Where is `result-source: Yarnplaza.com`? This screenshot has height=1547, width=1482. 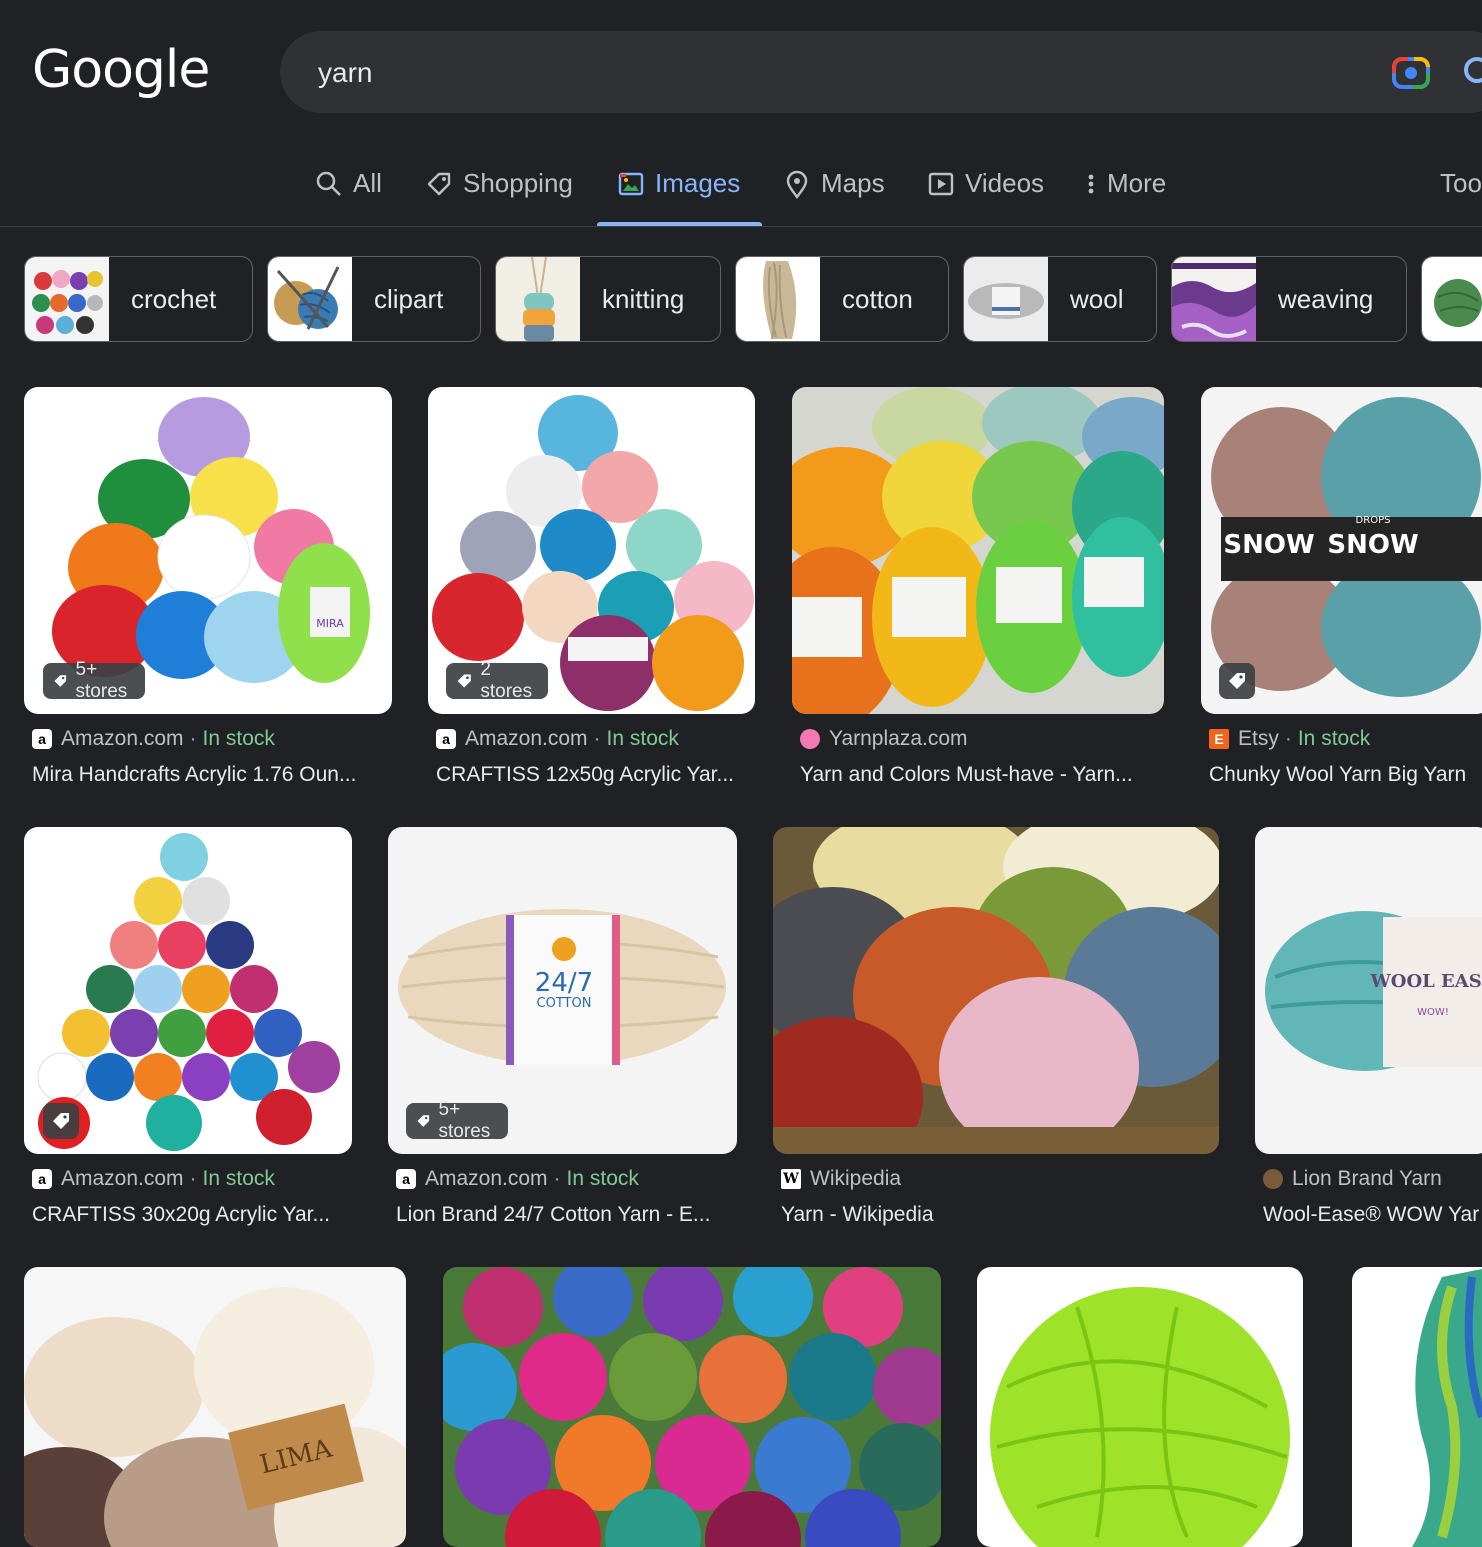
result-source: Yarnplaza.com is located at coordinates (884, 739).